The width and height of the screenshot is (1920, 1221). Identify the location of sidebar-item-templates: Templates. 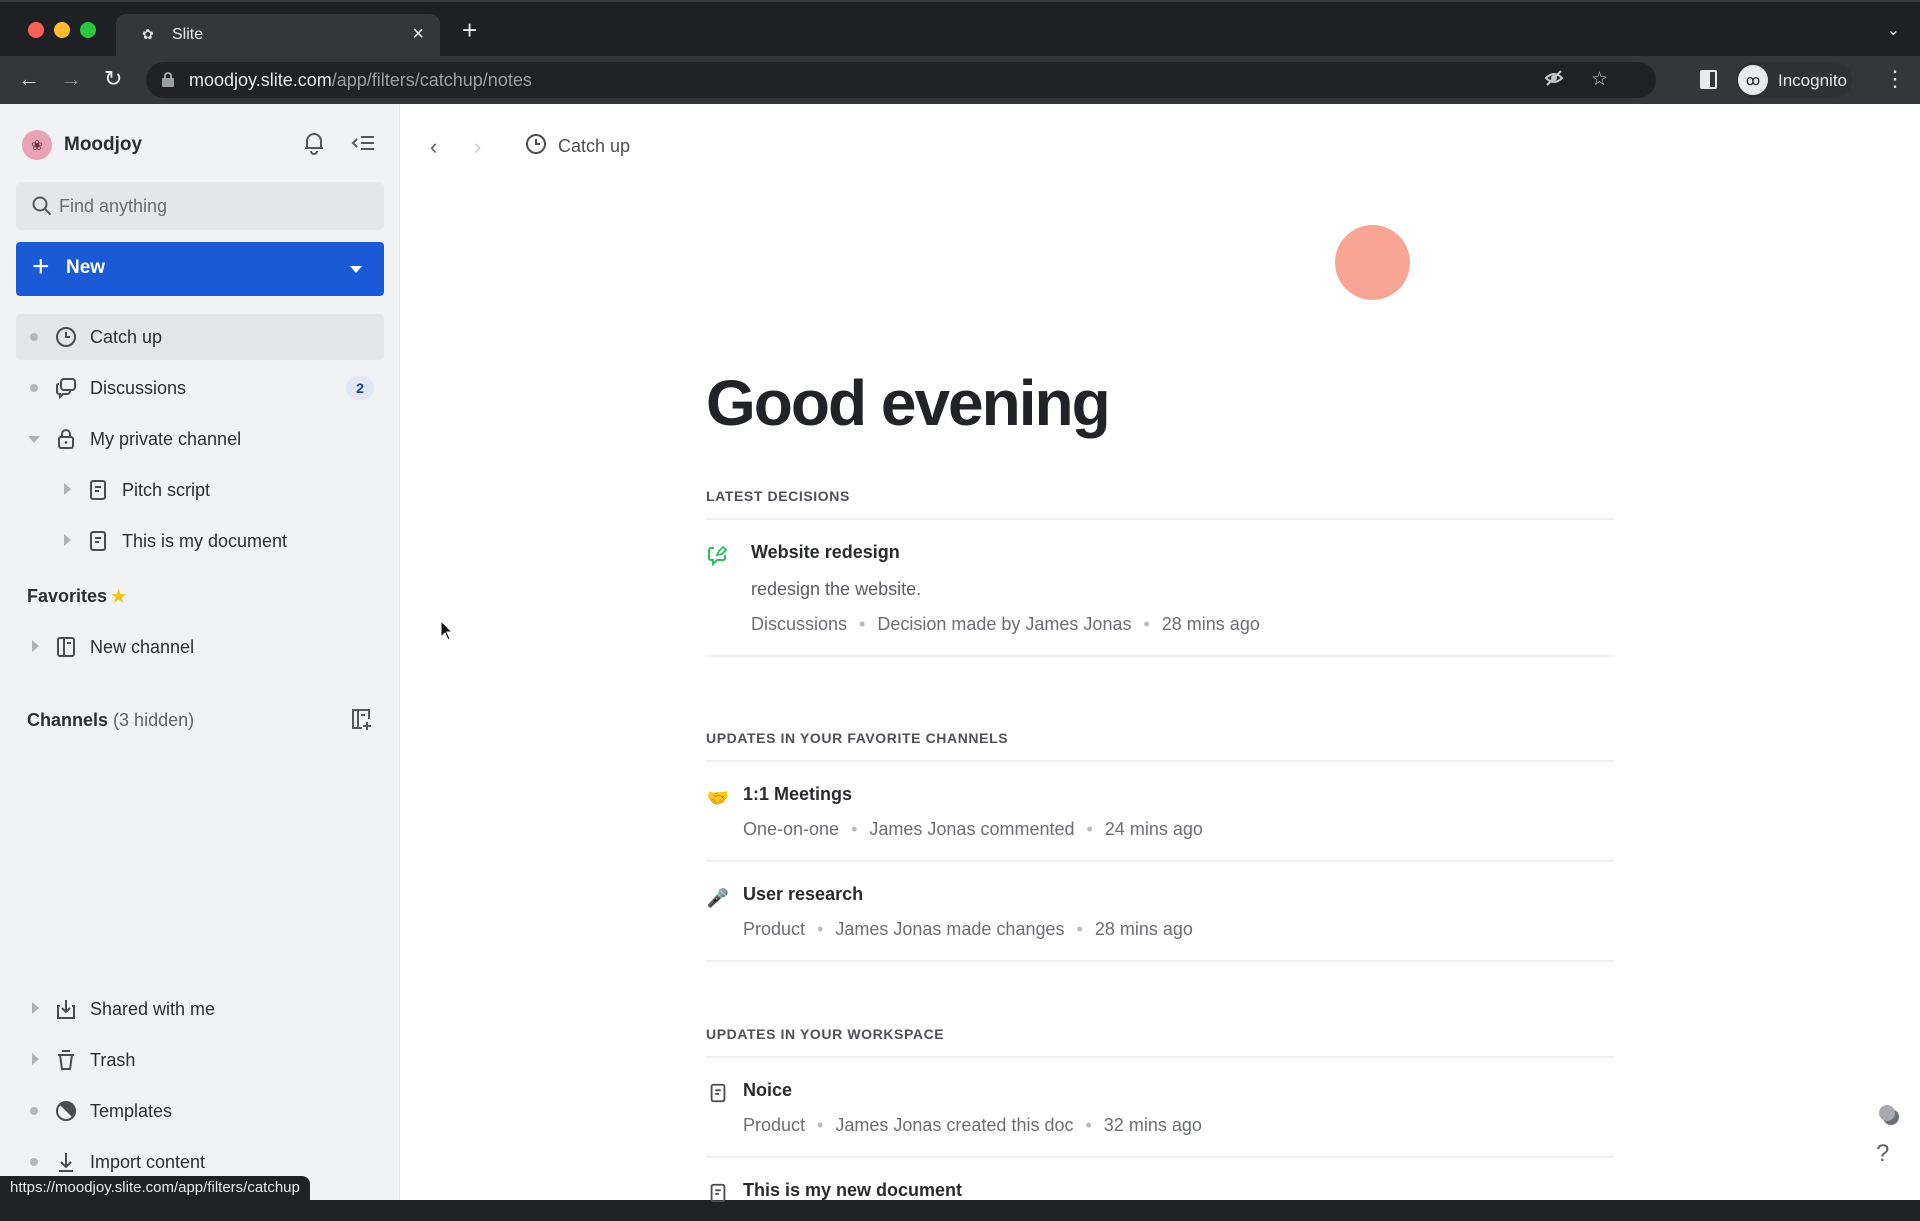
(200, 1111).